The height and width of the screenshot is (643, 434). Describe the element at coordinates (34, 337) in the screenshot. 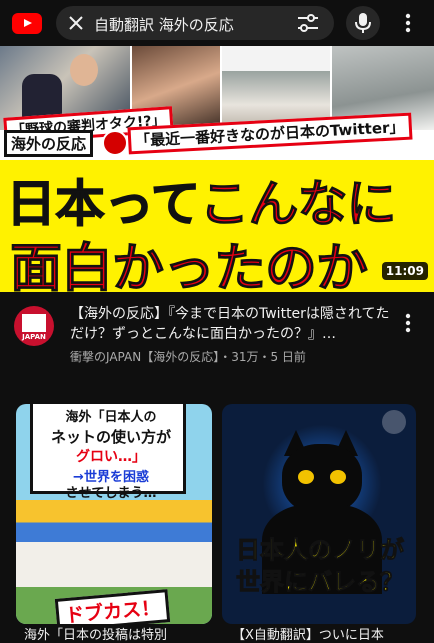

I see `avatar-label: JAPAN` at that location.